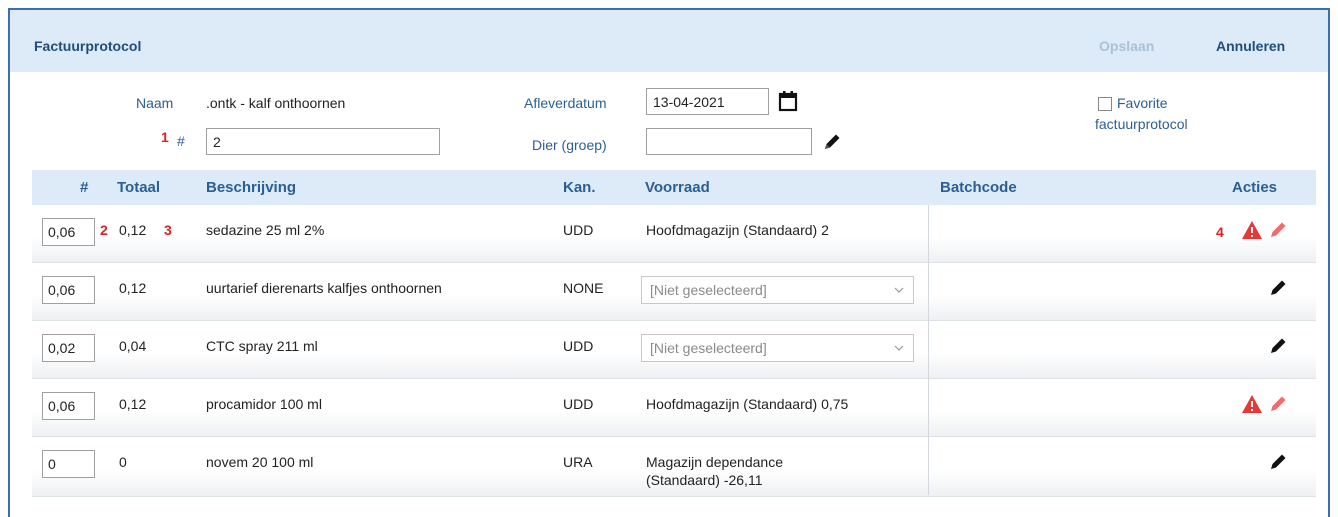 The image size is (1338, 517). What do you see at coordinates (264, 404) in the screenshot?
I see `beschrijving-cell: procamidor 100 ml` at bounding box center [264, 404].